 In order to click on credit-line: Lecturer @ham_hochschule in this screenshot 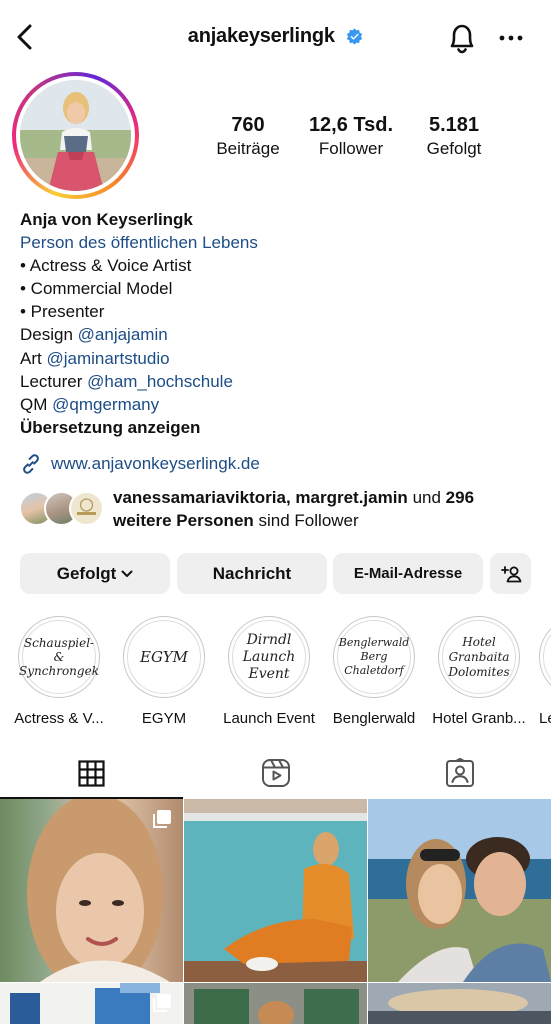, I will do `click(280, 381)`.